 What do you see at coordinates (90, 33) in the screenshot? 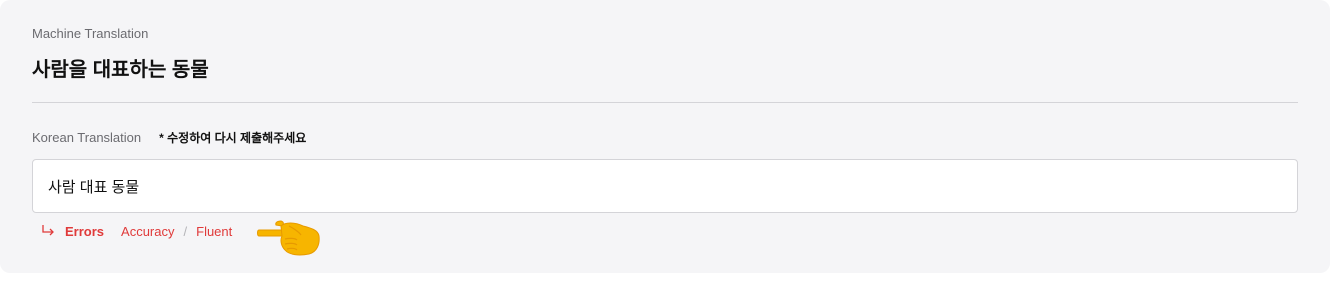
I see `machine-translation-label: Machine Translation` at bounding box center [90, 33].